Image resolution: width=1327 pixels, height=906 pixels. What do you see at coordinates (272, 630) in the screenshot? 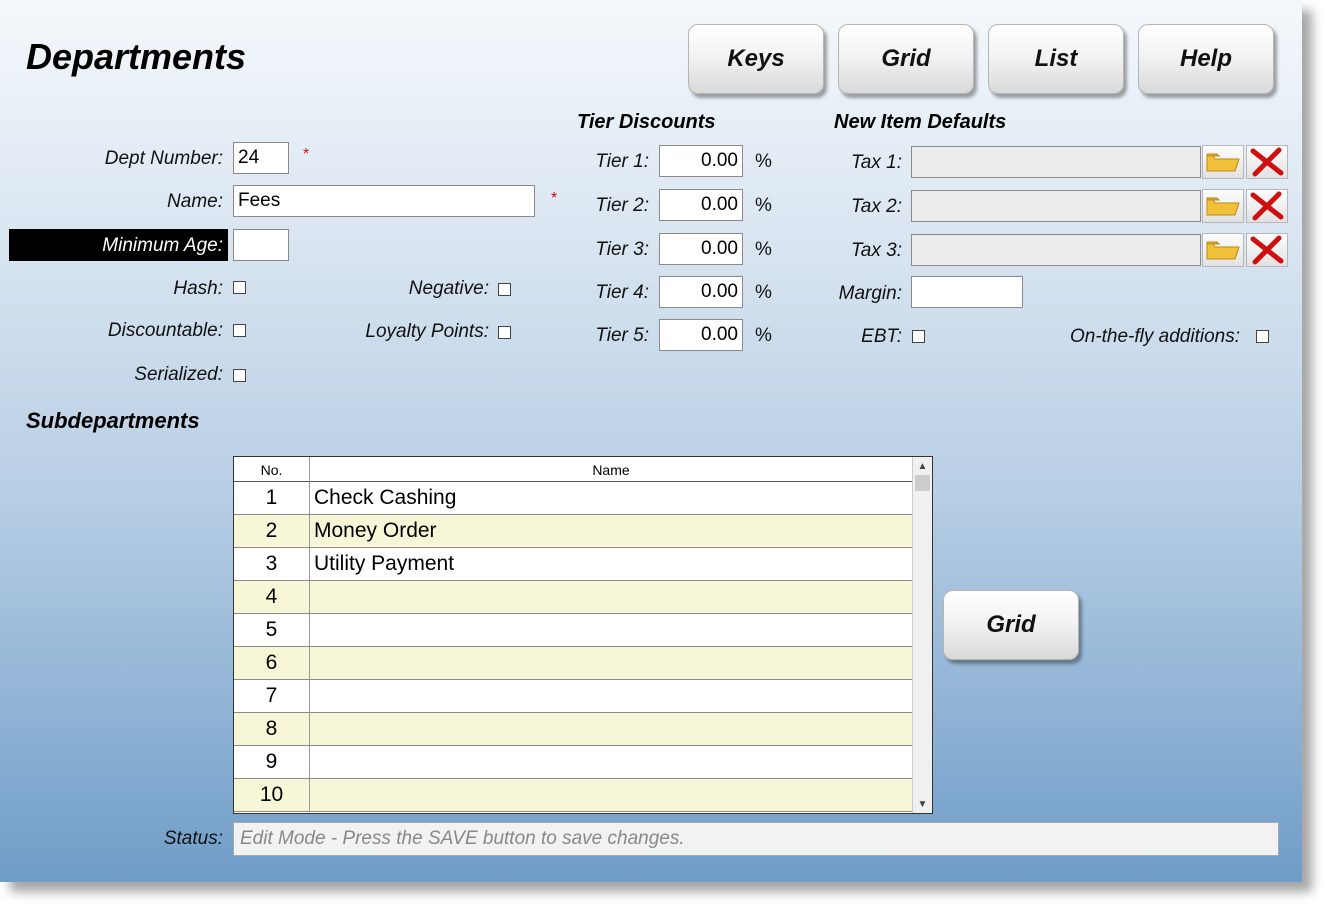
I see `row-number: 5` at bounding box center [272, 630].